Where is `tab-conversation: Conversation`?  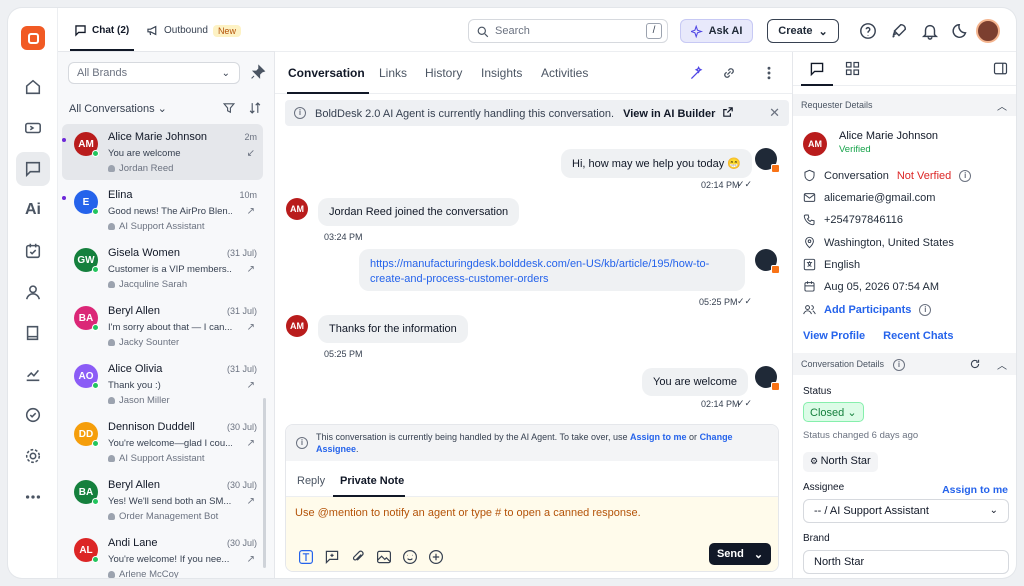 tab-conversation: Conversation is located at coordinates (326, 73).